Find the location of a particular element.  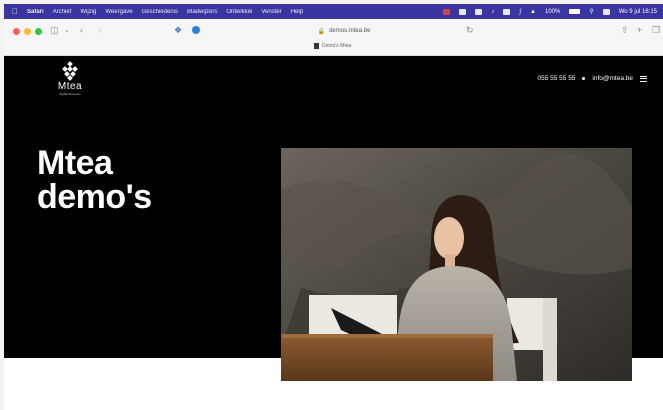

chevron-down-icon: ⌄ is located at coordinates (67, 31).